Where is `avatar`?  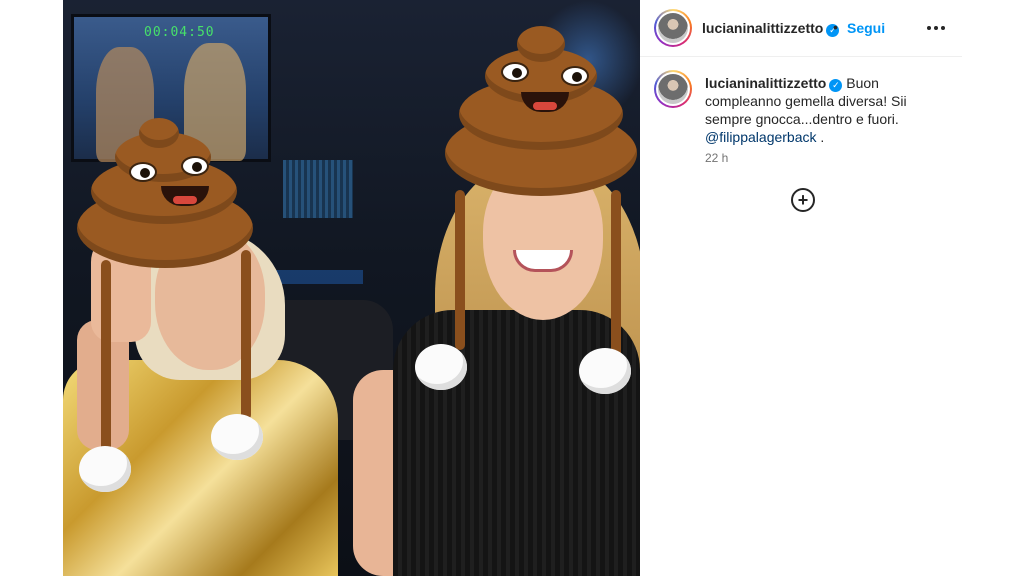 avatar is located at coordinates (673, 28).